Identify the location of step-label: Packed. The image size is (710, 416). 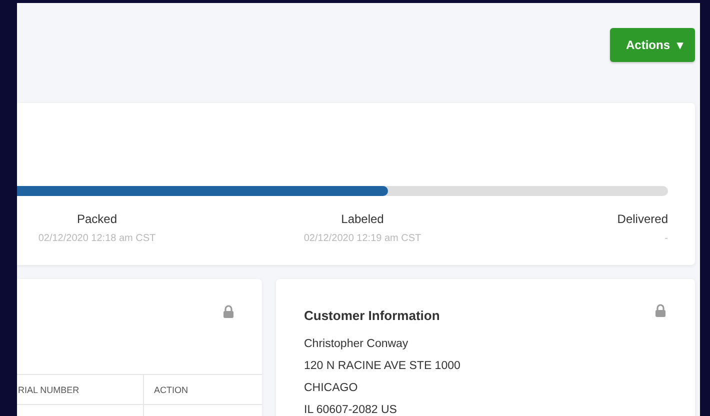
(97, 219).